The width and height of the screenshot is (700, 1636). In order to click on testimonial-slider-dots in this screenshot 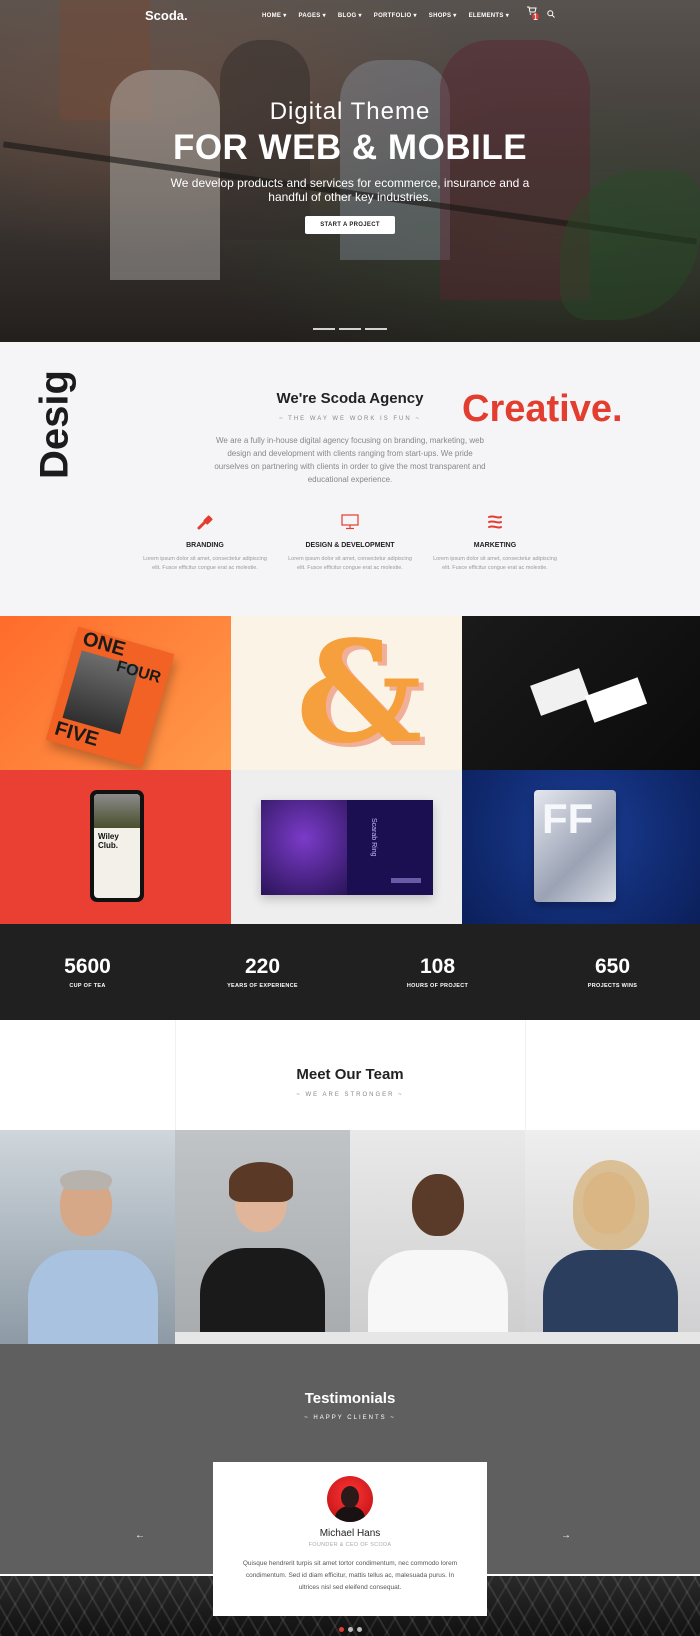, I will do `click(350, 1629)`.